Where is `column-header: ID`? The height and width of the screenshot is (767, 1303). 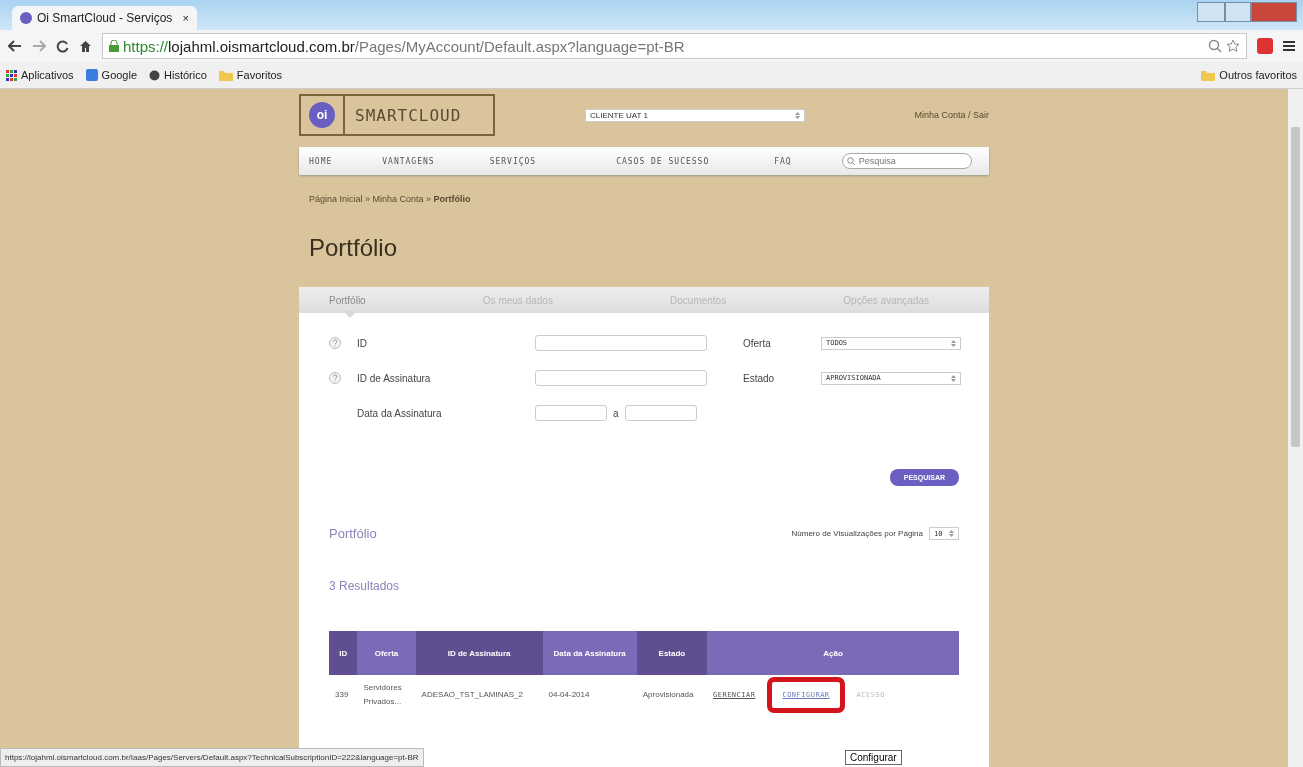 column-header: ID is located at coordinates (343, 653).